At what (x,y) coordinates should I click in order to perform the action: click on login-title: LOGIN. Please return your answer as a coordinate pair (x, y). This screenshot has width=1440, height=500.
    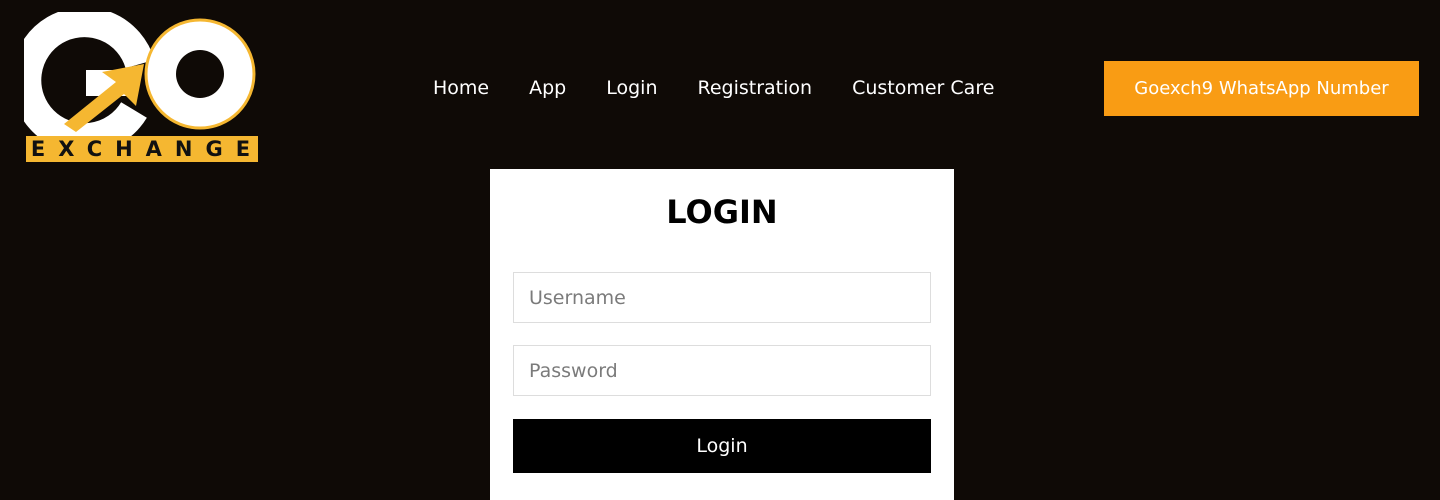
    Looking at the image, I should click on (722, 212).